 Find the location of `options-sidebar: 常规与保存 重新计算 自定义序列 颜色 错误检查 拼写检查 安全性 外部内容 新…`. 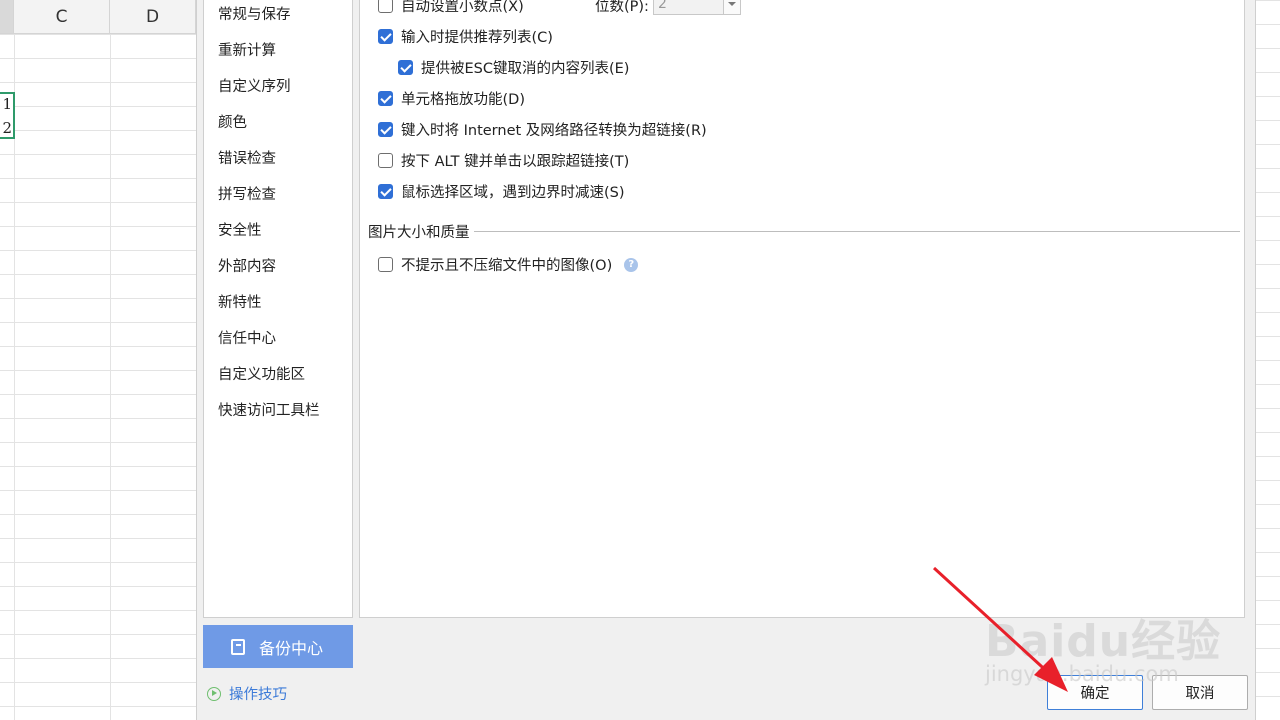

options-sidebar: 常规与保存 重新计算 自定义序列 颜色 错误检查 拼写检查 安全性 外部内容 新… is located at coordinates (278, 309).